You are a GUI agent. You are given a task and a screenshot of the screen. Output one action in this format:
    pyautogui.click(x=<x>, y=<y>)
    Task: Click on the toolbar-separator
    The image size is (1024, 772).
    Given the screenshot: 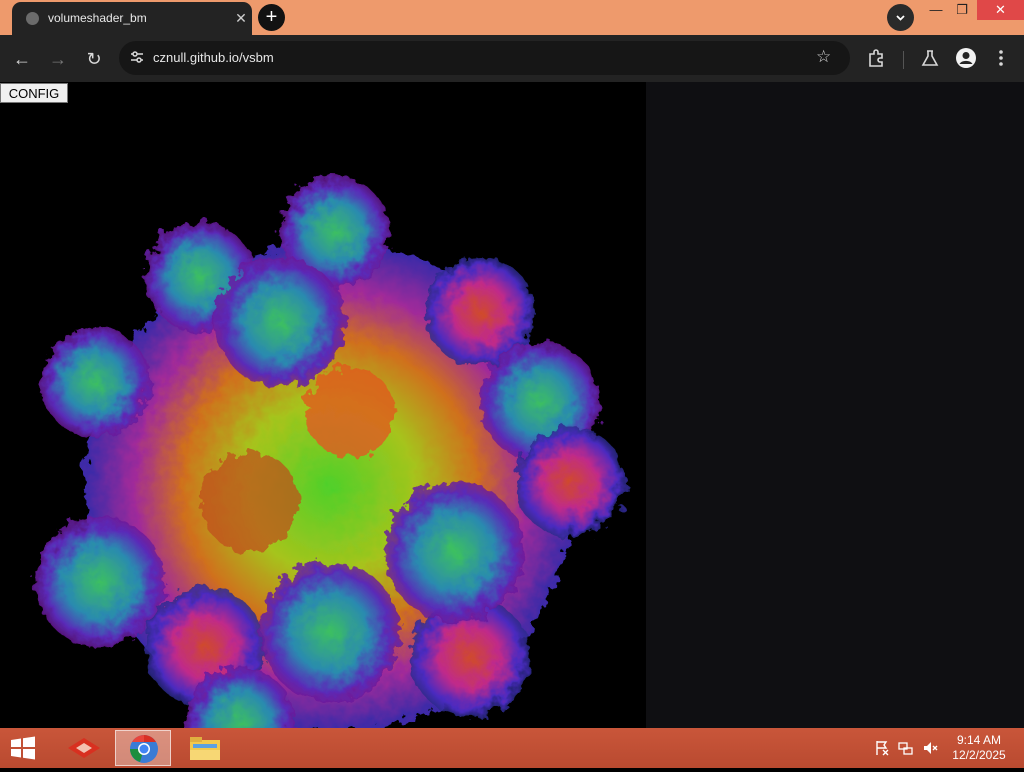 What is the action you would take?
    pyautogui.click(x=903, y=60)
    